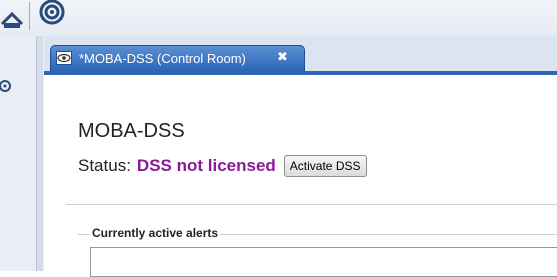  What do you see at coordinates (39, 153) in the screenshot?
I see `left-panel-rail` at bounding box center [39, 153].